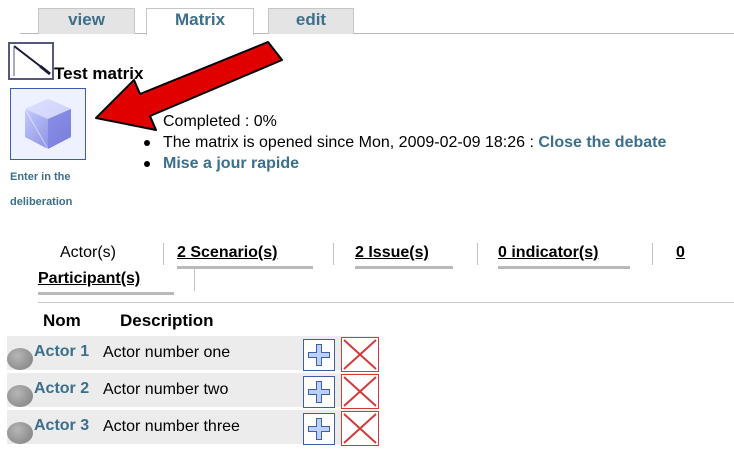  What do you see at coordinates (367, 17) in the screenshot?
I see `tab-bar: view Matrix edit` at bounding box center [367, 17].